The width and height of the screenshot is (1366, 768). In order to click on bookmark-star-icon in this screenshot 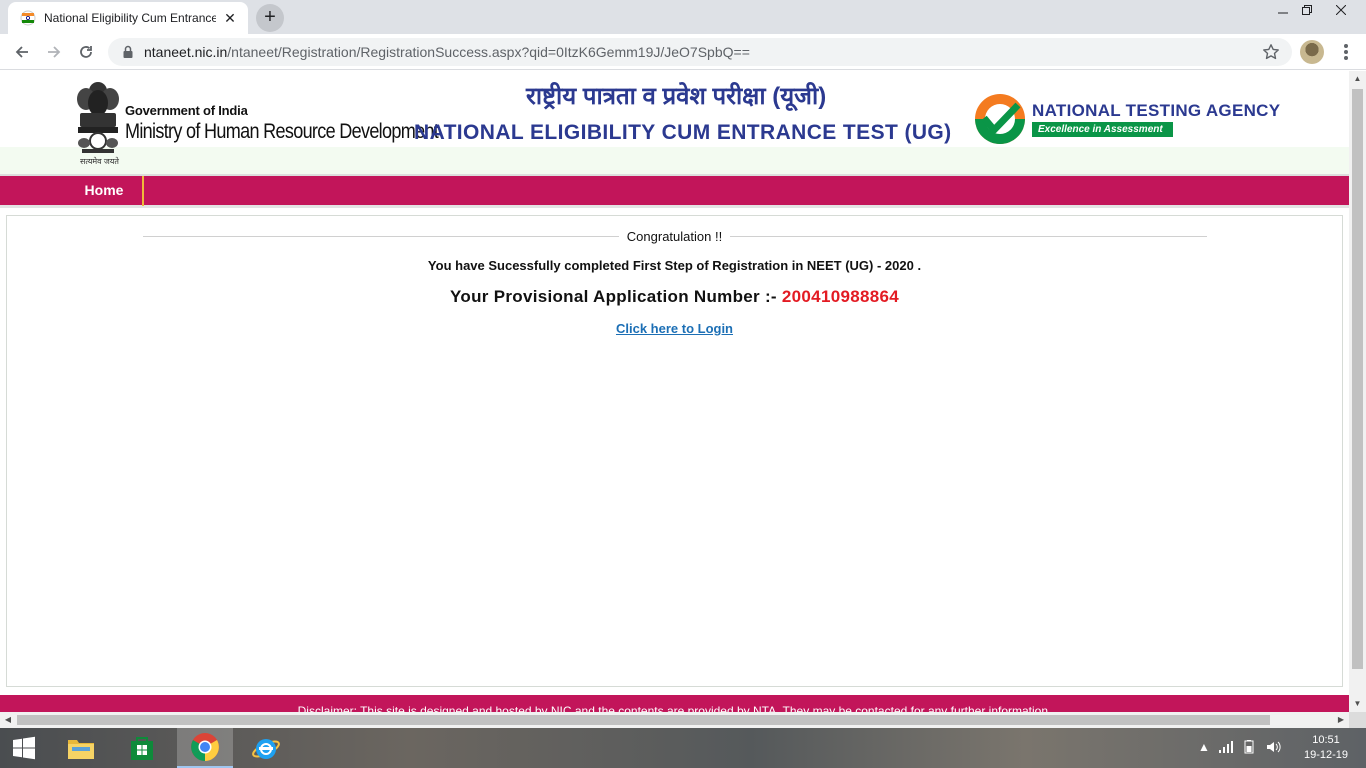, I will do `click(1271, 52)`.